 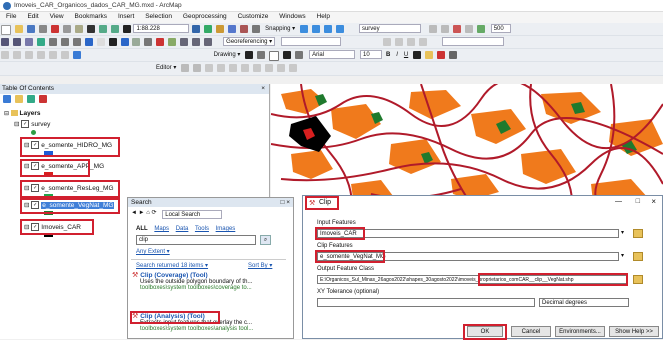 What do you see at coordinates (500, 28) in the screenshot?
I see `zoom-value: 500` at bounding box center [500, 28].